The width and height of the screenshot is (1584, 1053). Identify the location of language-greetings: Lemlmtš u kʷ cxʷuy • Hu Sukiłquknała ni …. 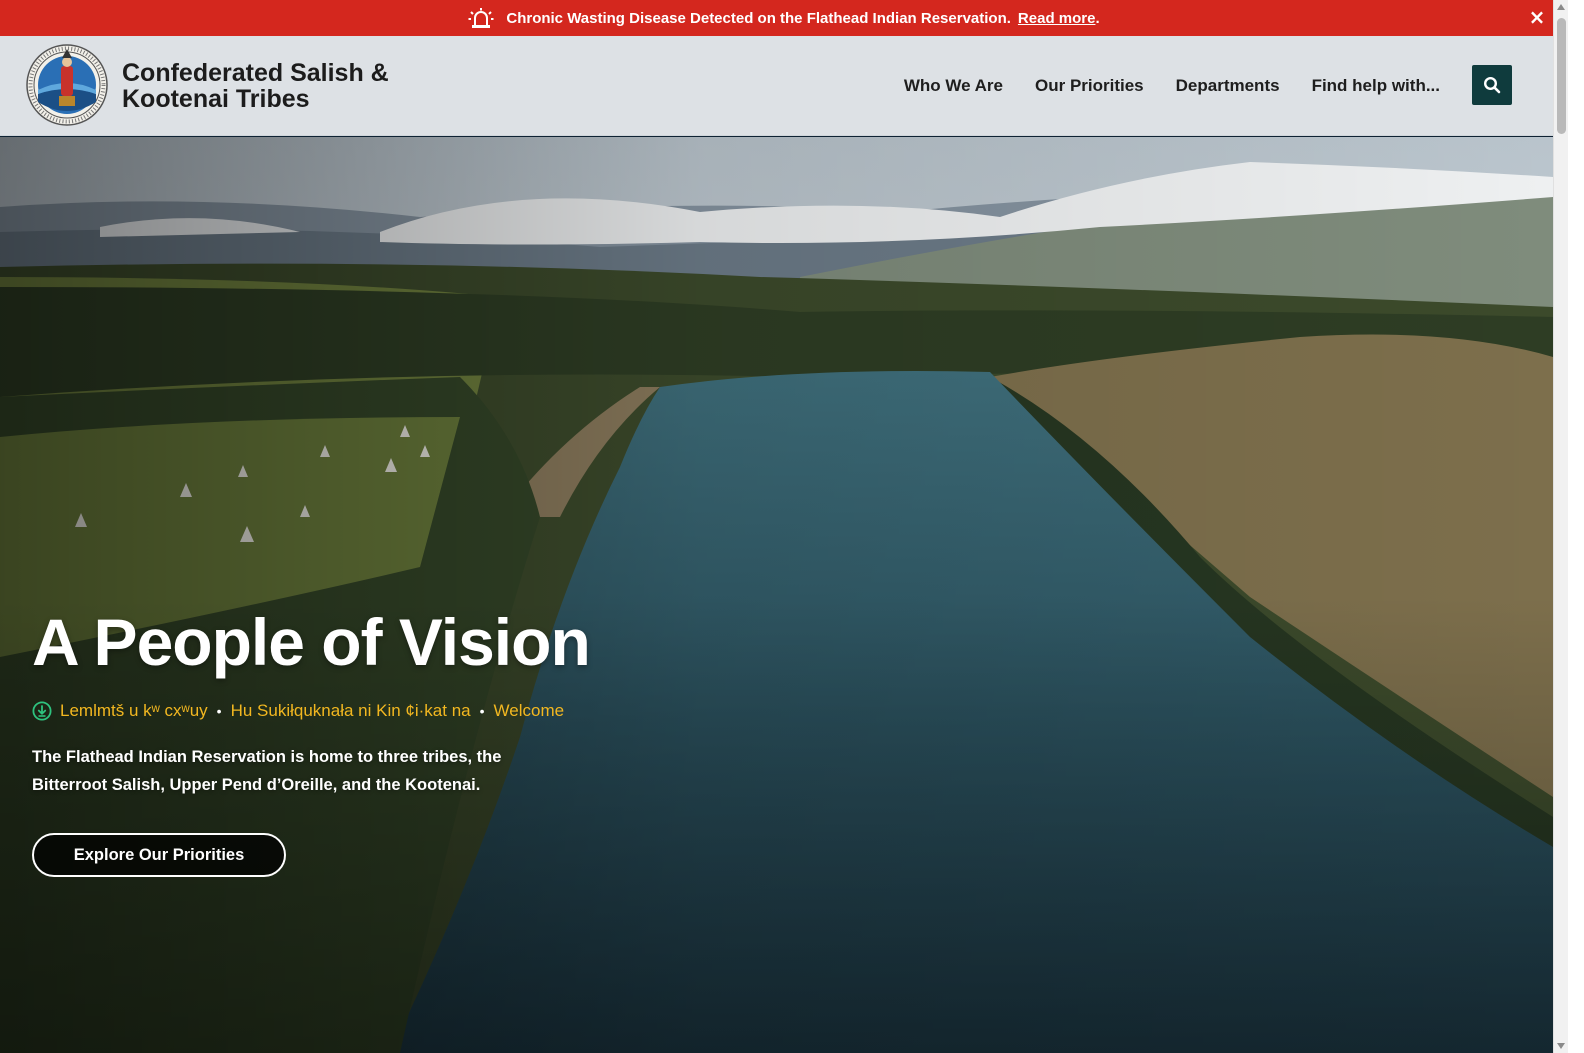
(332, 711).